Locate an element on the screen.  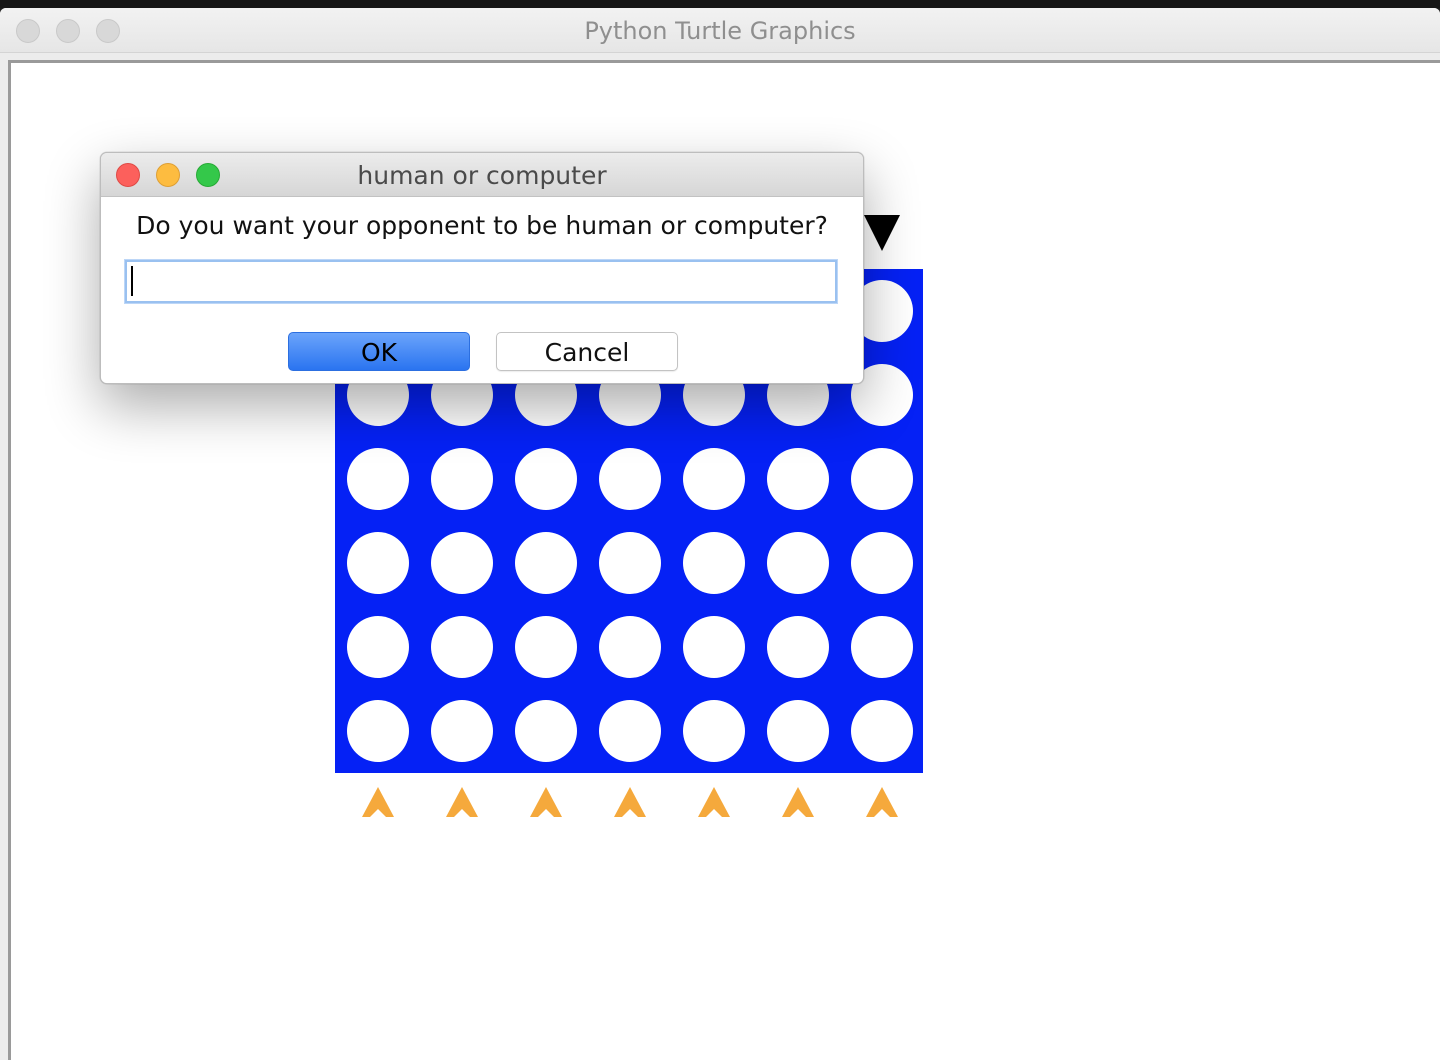
opponent-input is located at coordinates (481, 281).